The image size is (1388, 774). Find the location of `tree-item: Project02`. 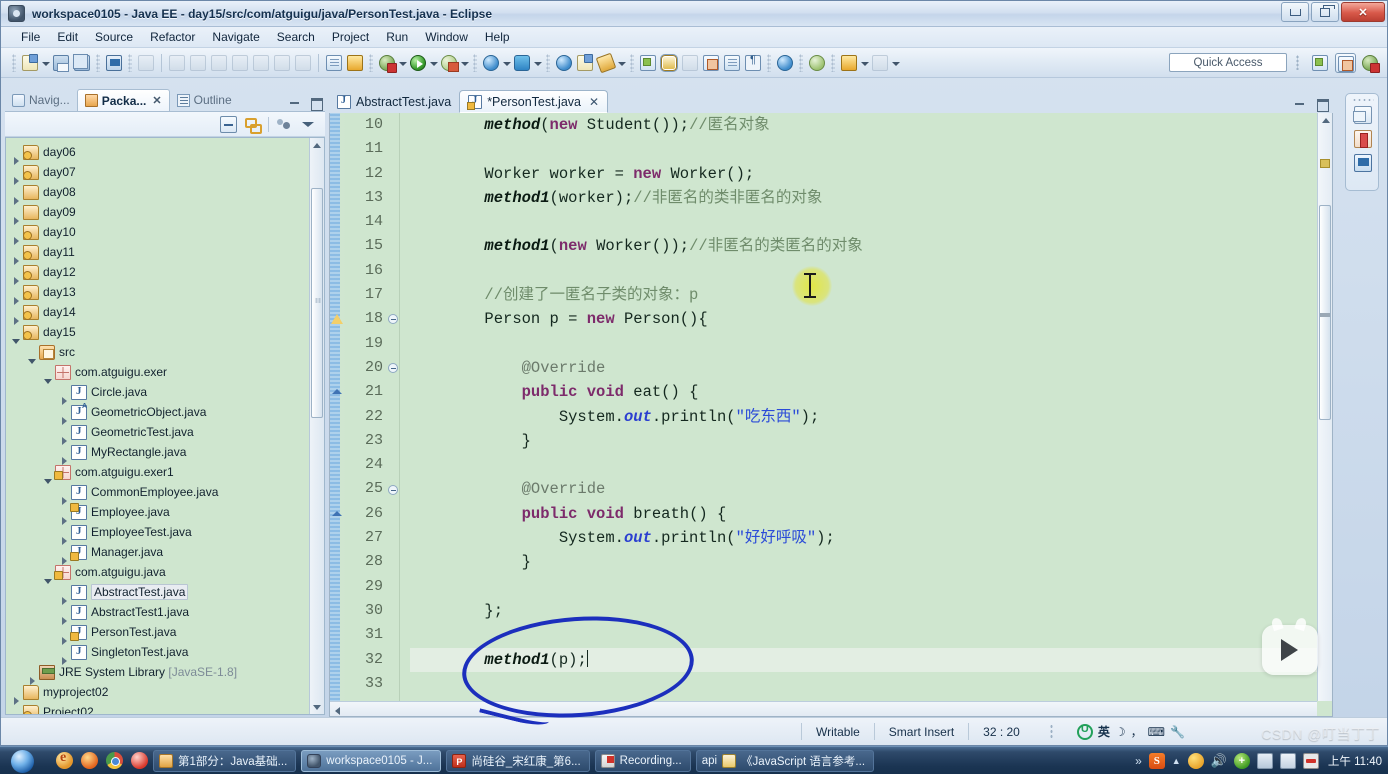

tree-item: Project02 is located at coordinates (165, 708).